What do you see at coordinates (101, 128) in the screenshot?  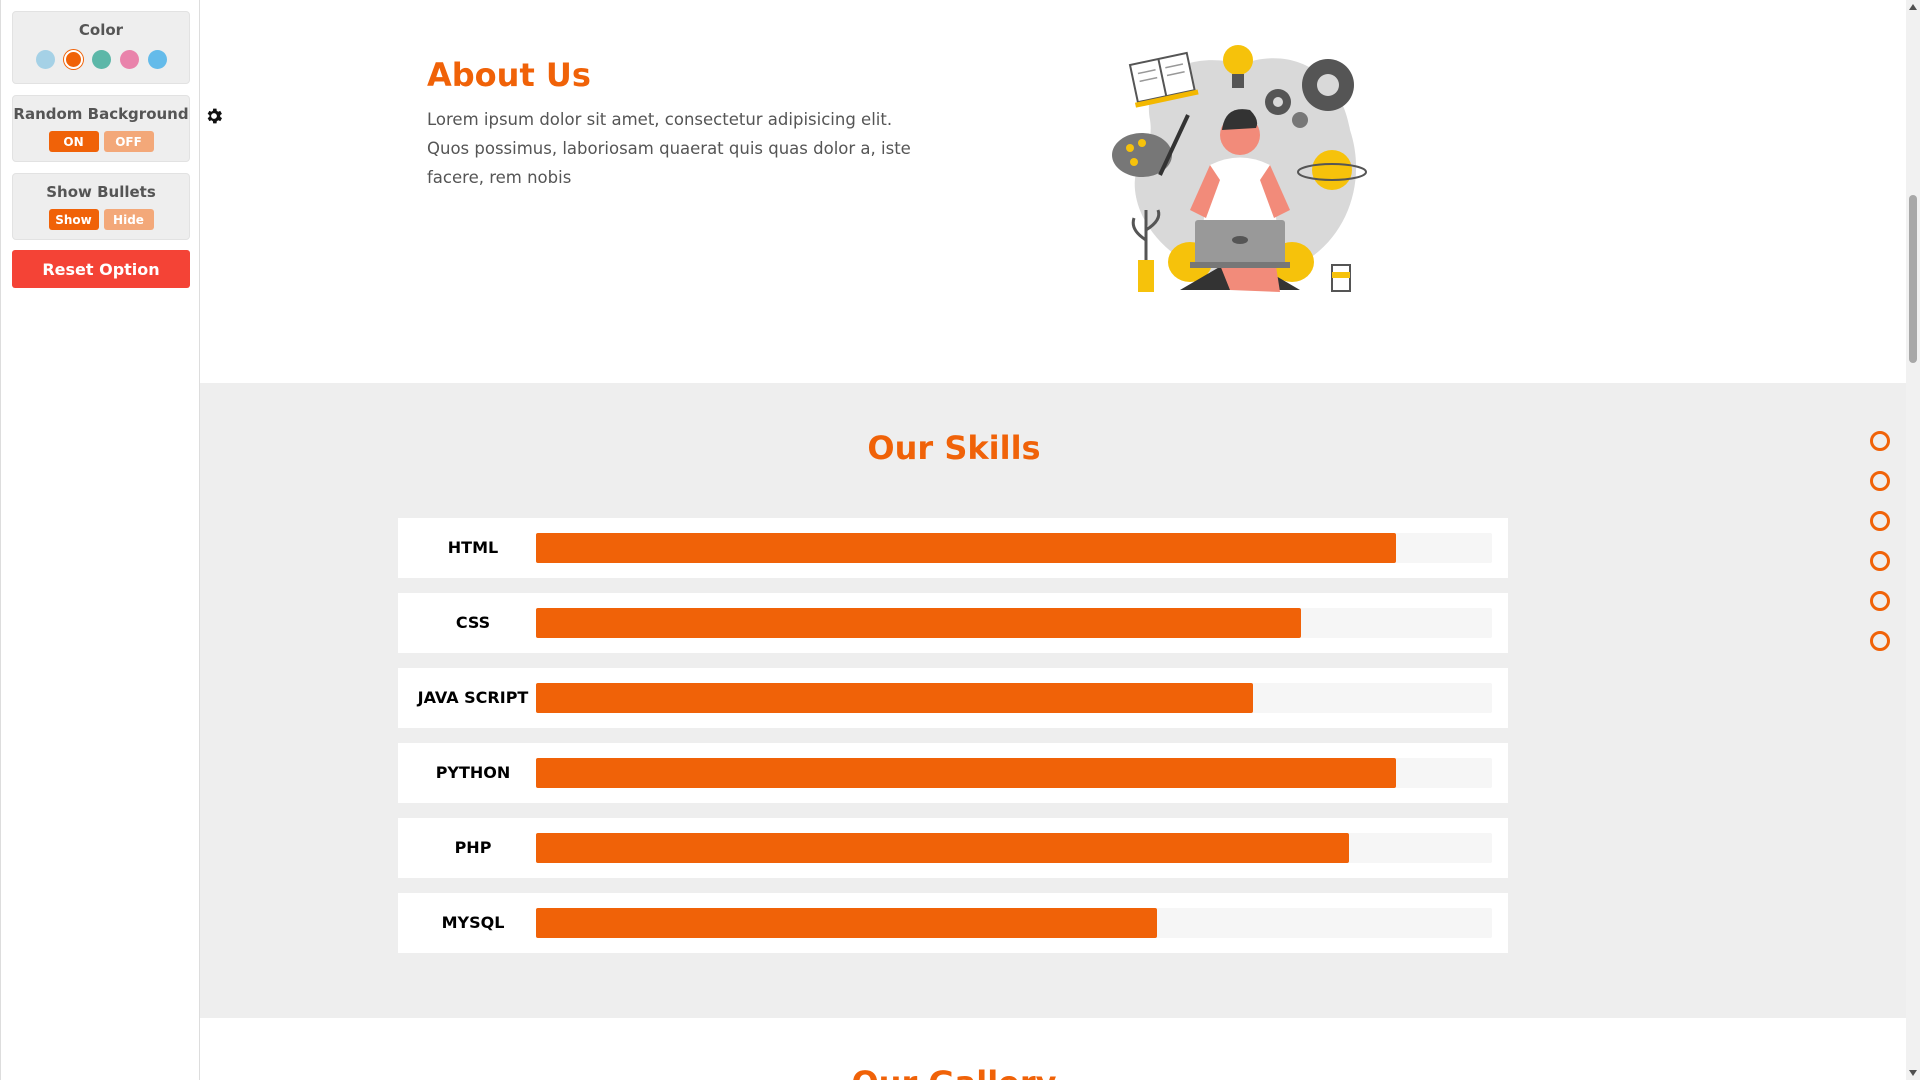 I see `random-background-box: Random Background ON OFF` at bounding box center [101, 128].